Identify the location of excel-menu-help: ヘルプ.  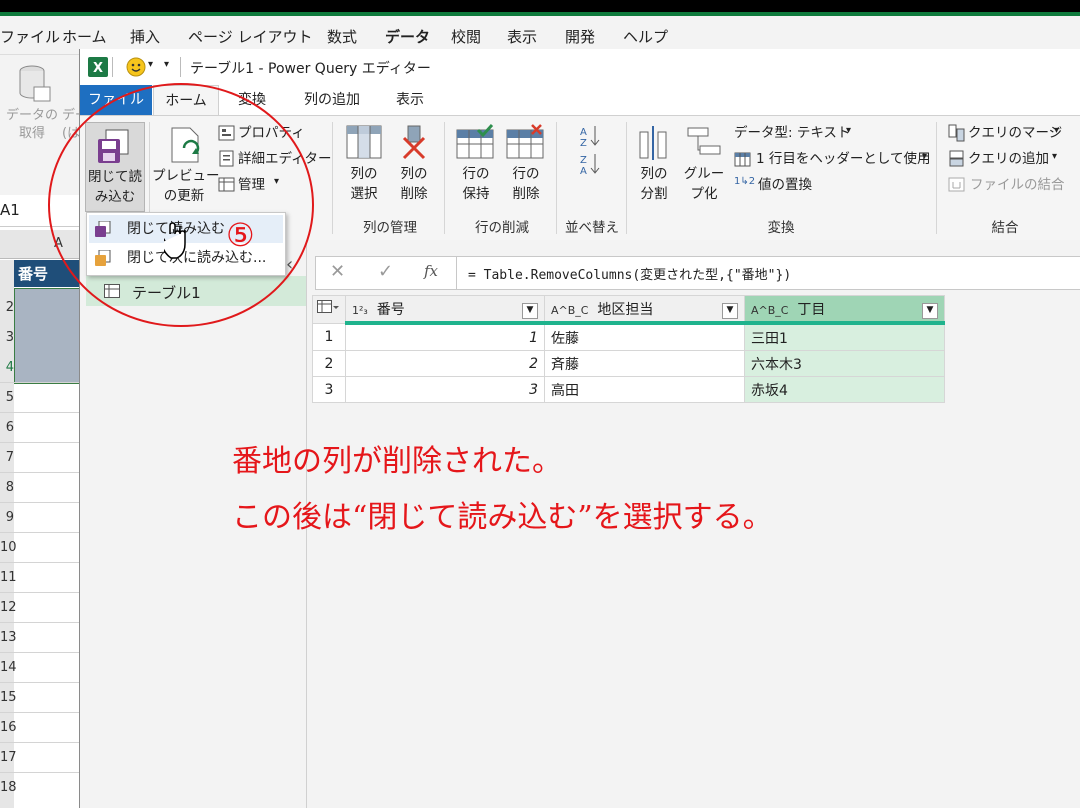
(645, 36).